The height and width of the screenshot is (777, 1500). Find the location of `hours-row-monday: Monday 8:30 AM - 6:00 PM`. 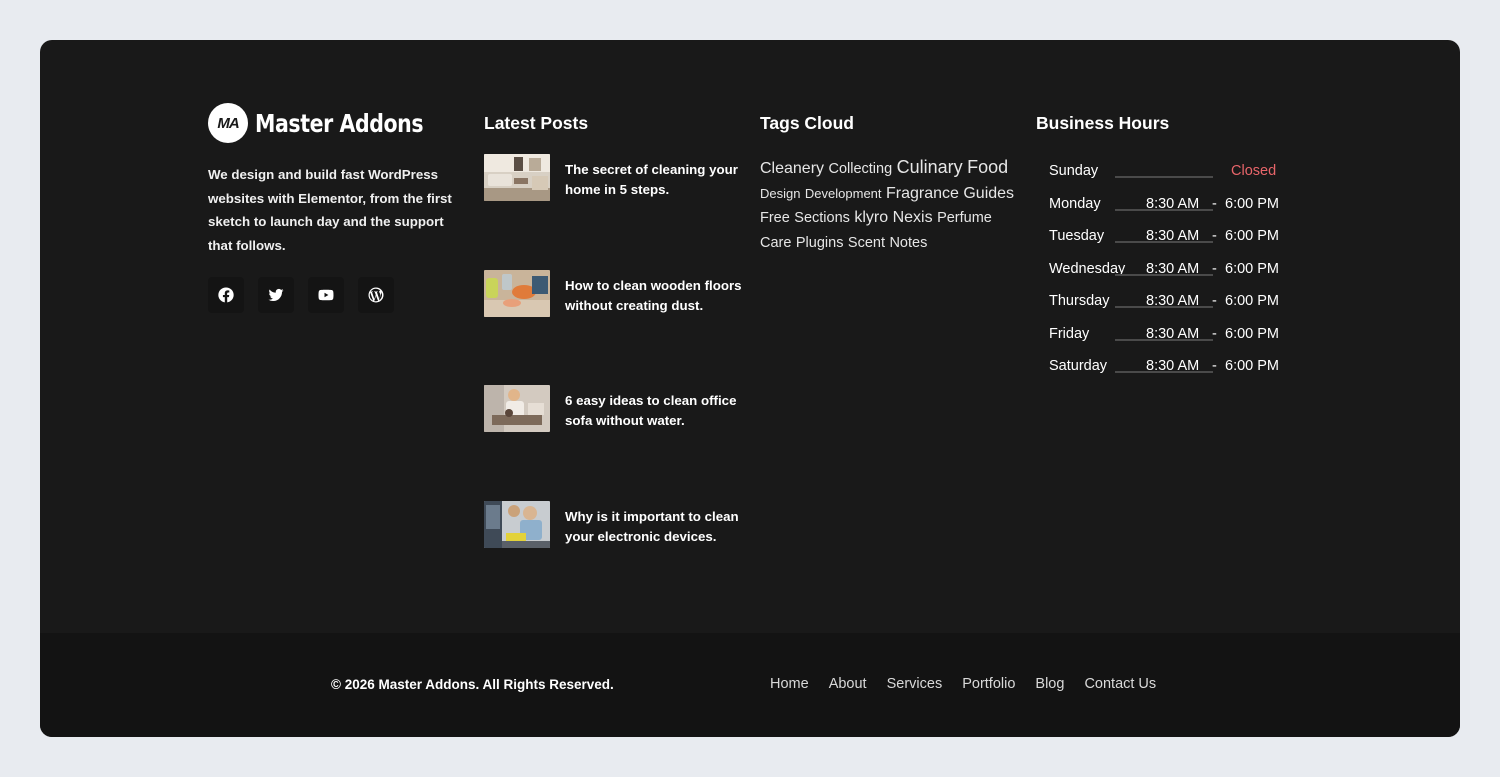

hours-row-monday: Monday 8:30 AM - 6:00 PM is located at coordinates (1180, 204).